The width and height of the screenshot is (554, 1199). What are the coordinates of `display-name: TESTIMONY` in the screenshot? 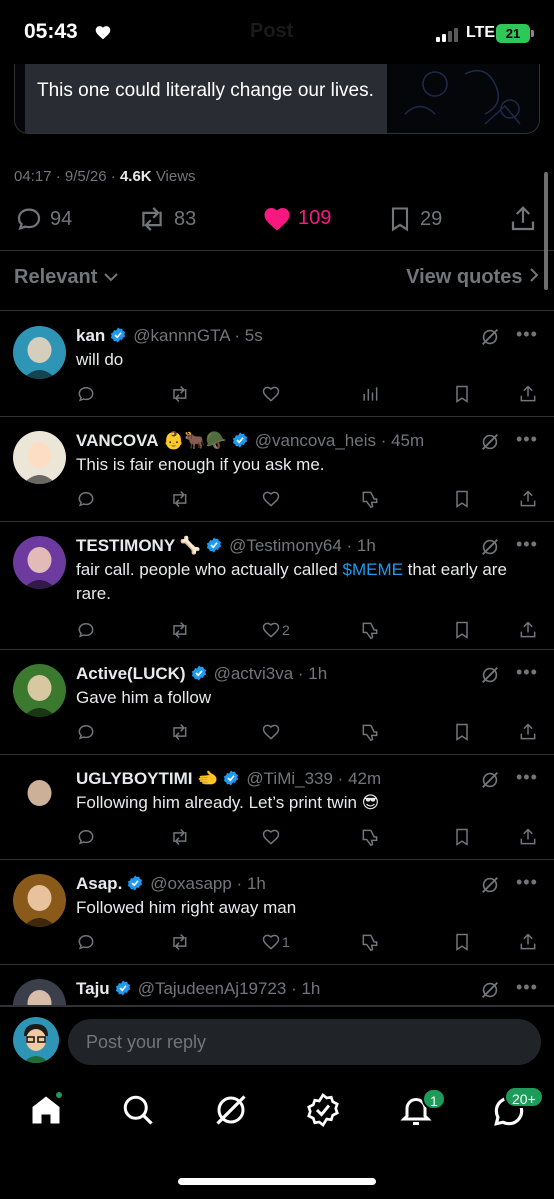 It's located at (125, 545).